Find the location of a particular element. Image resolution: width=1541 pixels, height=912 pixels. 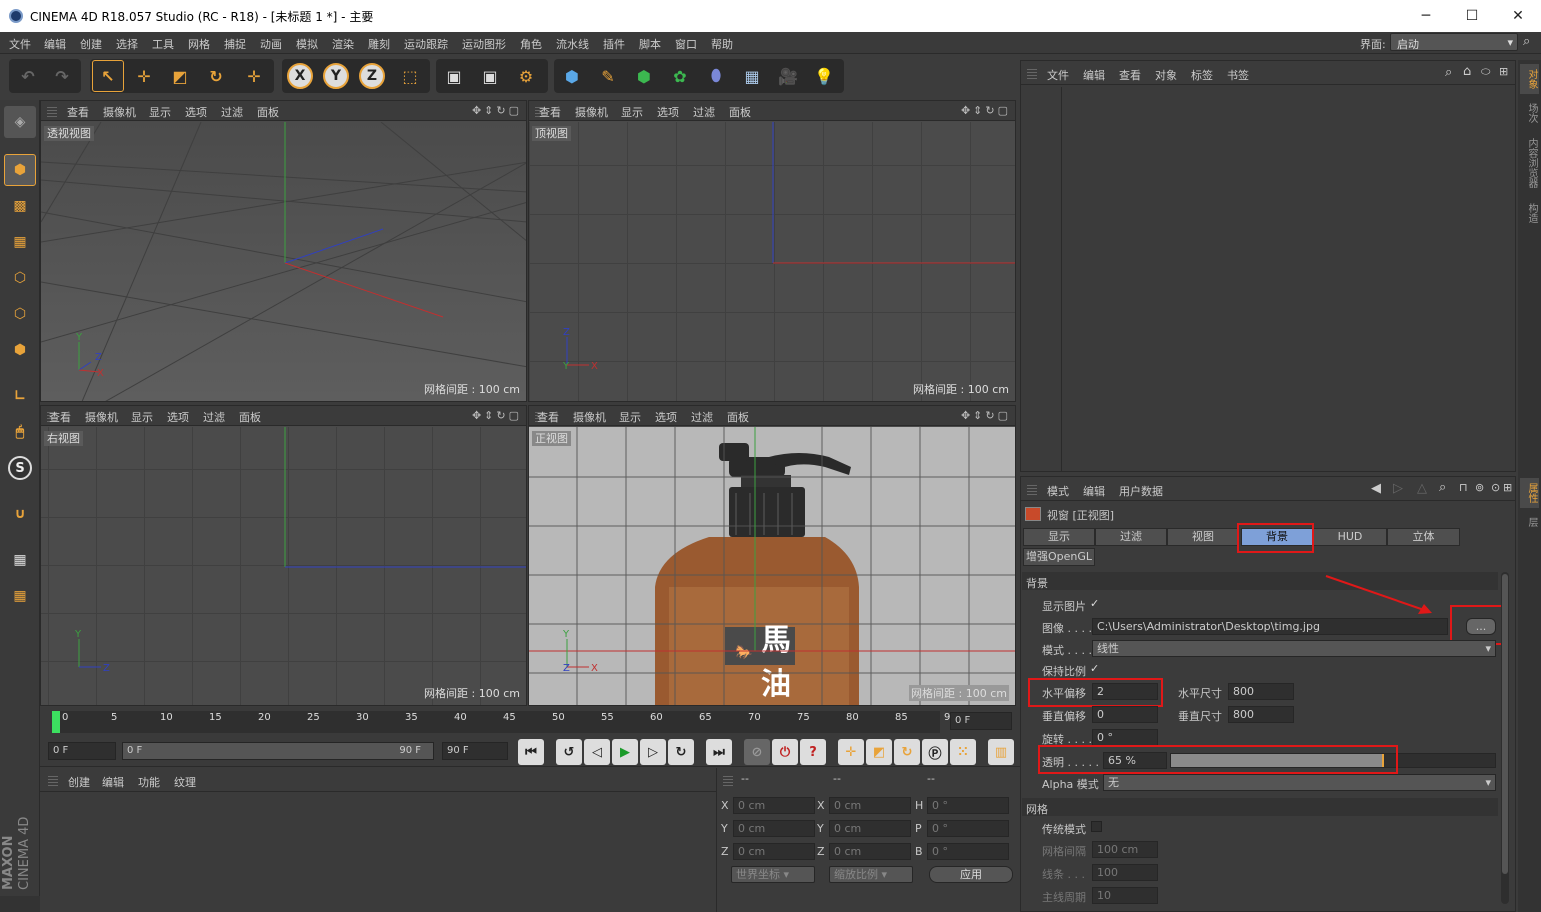

obj-menu-edit: 编辑 is located at coordinates (1094, 75).